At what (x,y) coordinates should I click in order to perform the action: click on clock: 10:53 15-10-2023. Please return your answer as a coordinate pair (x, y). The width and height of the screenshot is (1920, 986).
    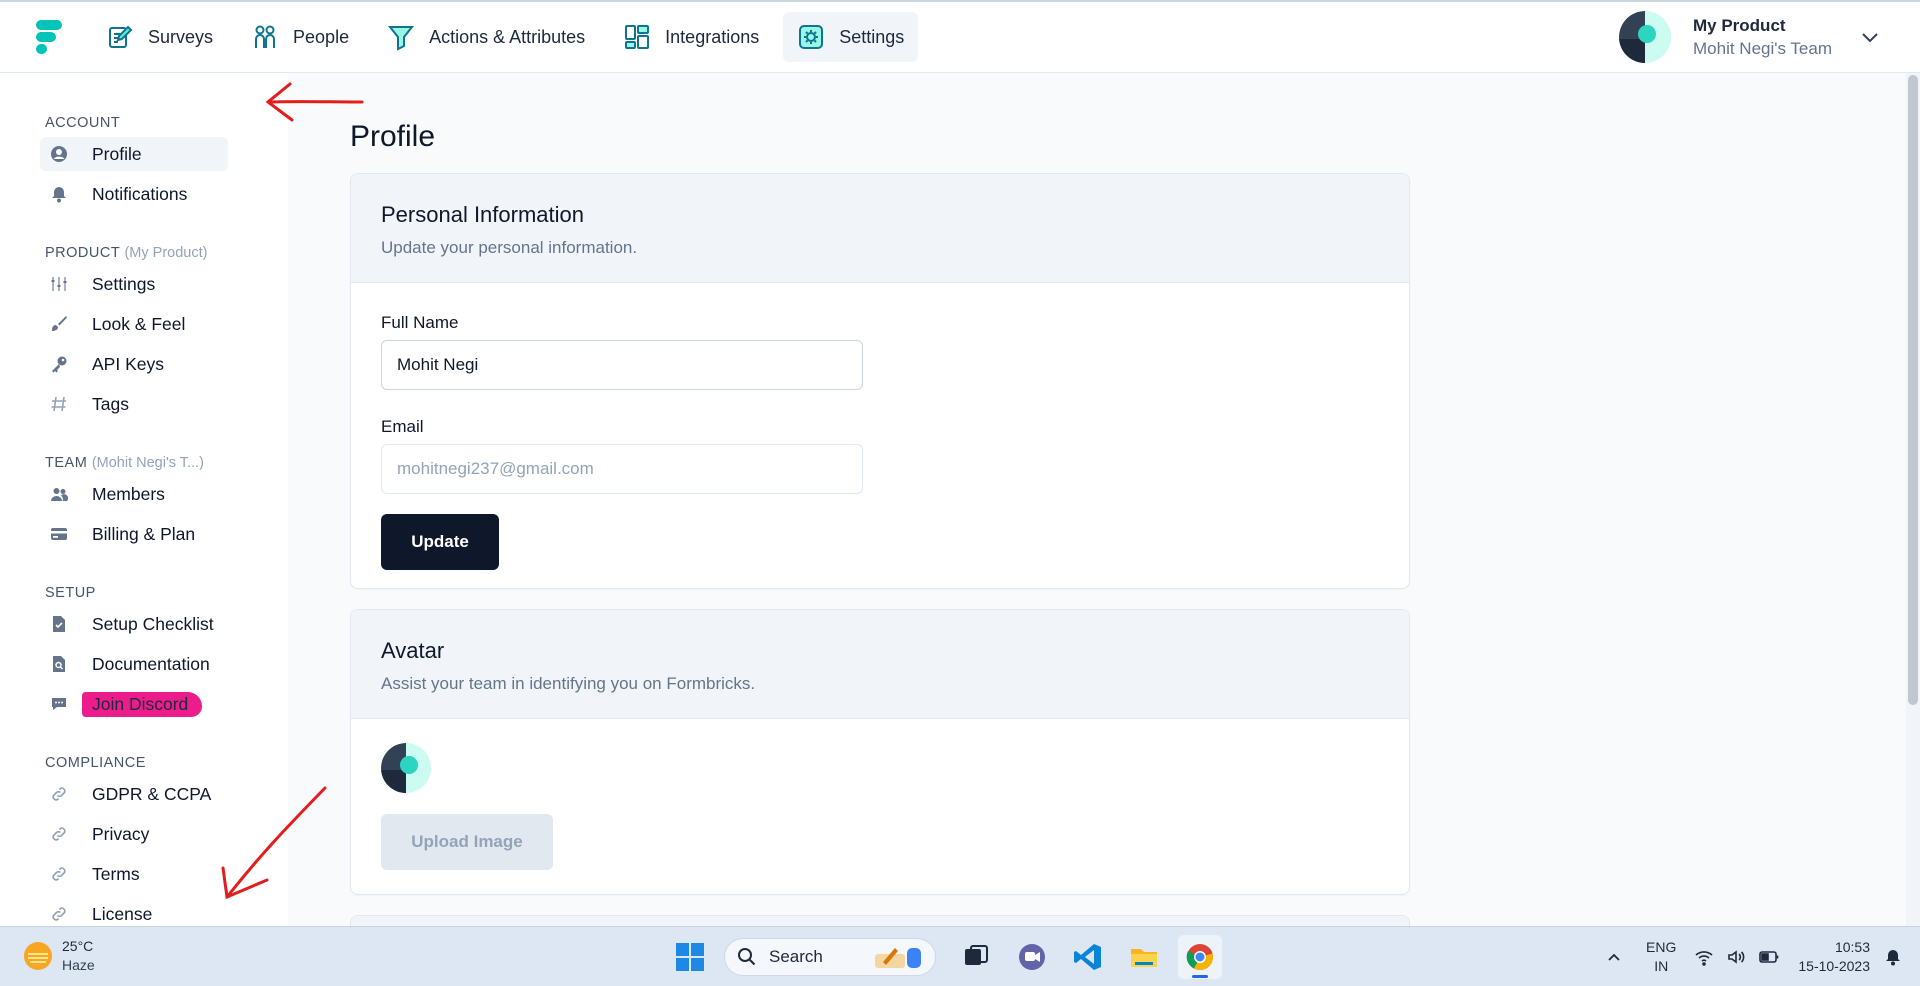
    Looking at the image, I should click on (1834, 957).